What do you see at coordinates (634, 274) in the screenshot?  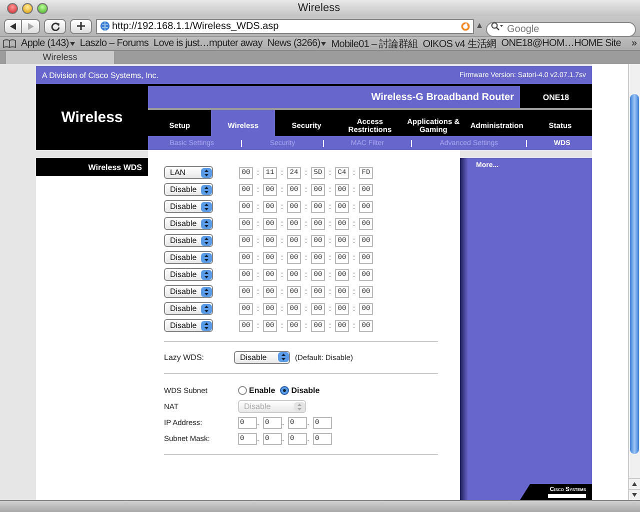 I see `scrollbar-thumb` at bounding box center [634, 274].